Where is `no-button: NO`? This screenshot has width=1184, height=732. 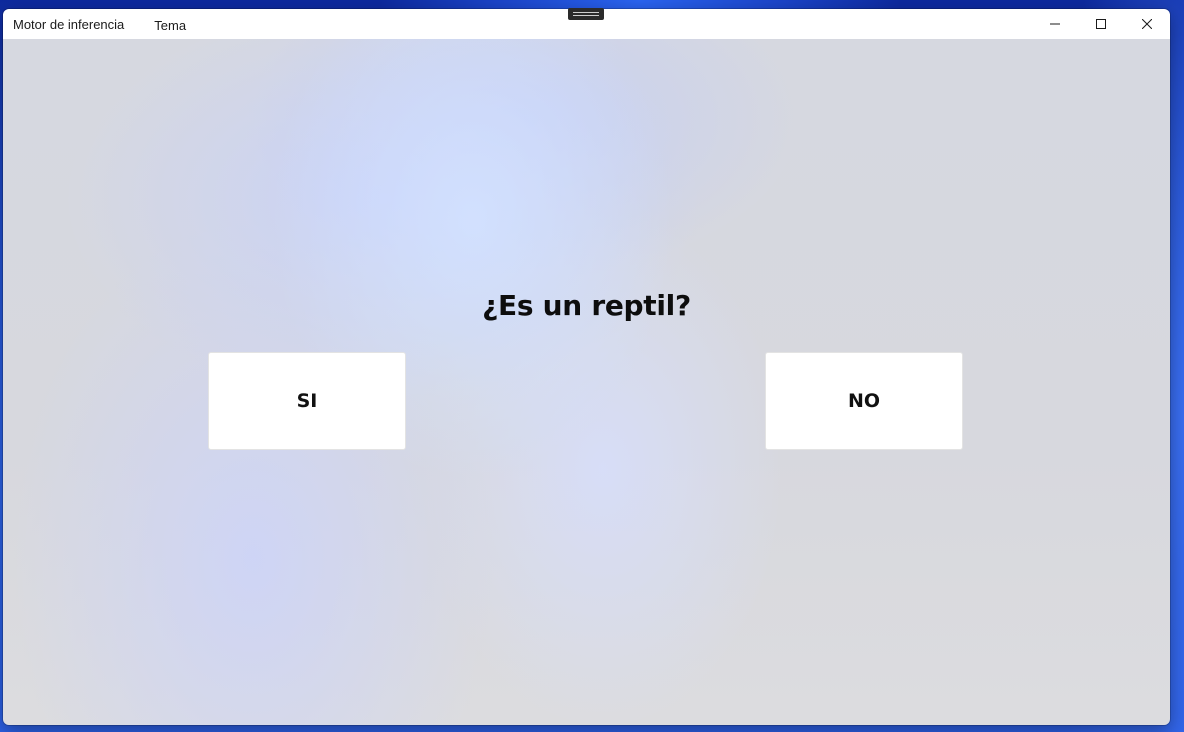 no-button: NO is located at coordinates (864, 401).